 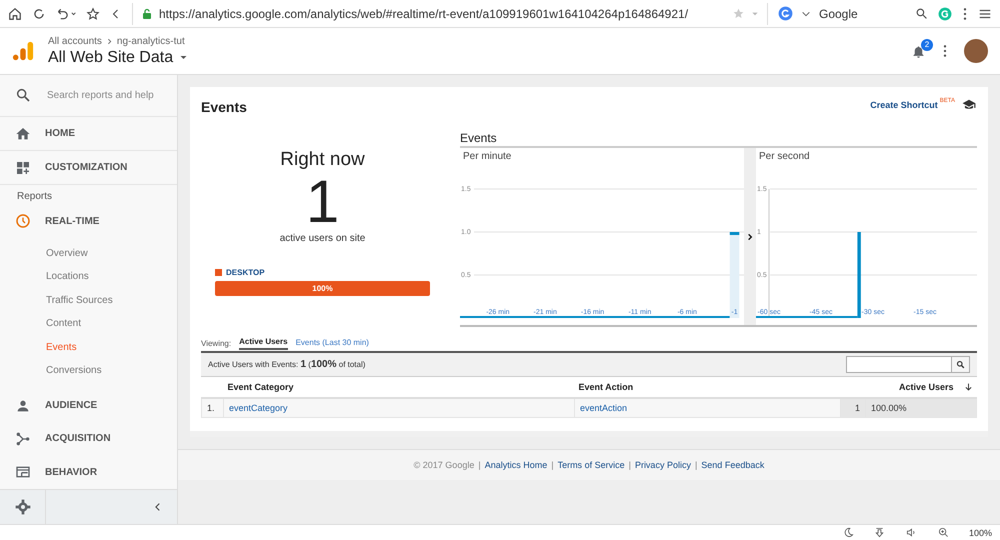 I want to click on active-user-count: 1, so click(x=323, y=202).